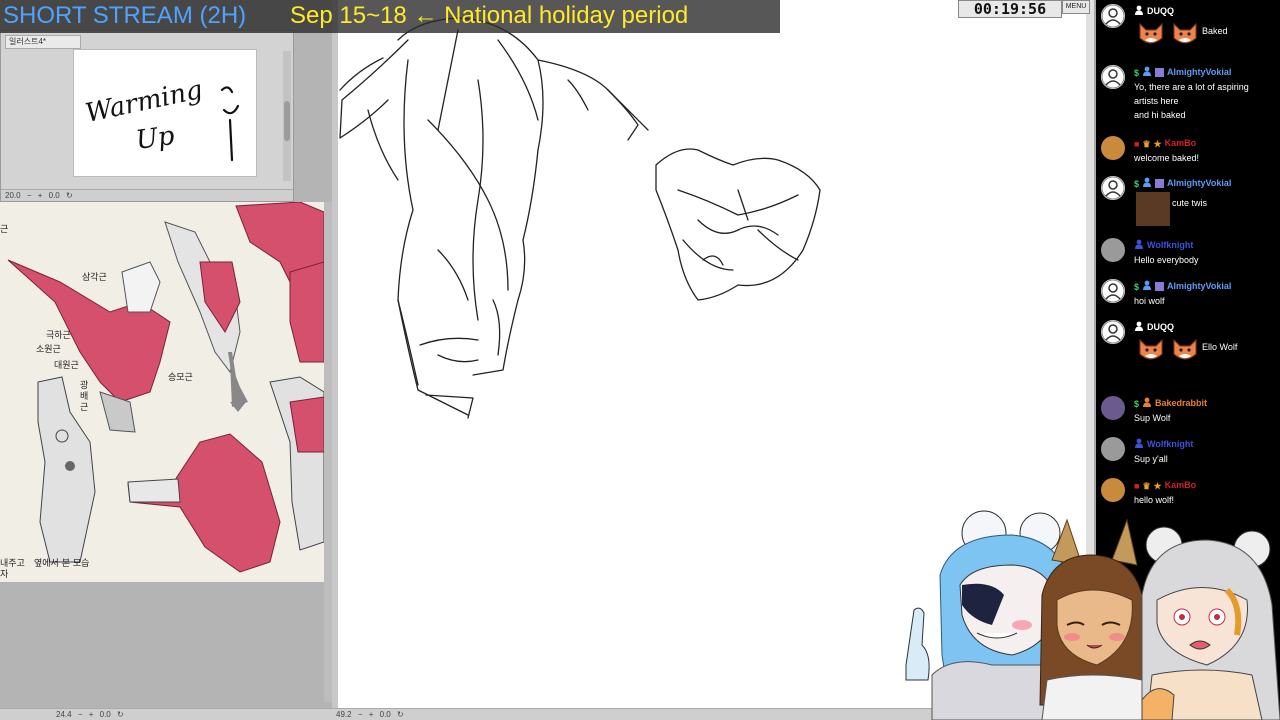 The height and width of the screenshot is (720, 1280). I want to click on menu-button: MENU, so click(1076, 7).